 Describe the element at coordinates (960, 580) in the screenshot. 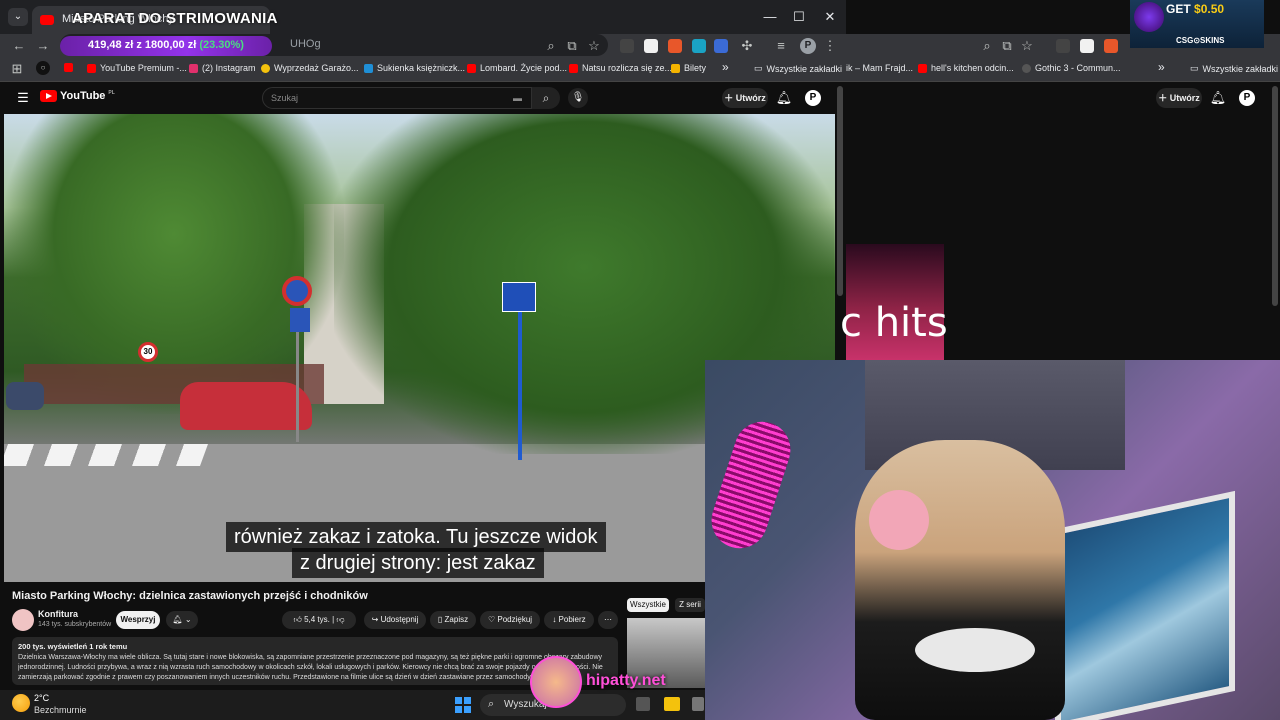

I see `streamer` at that location.